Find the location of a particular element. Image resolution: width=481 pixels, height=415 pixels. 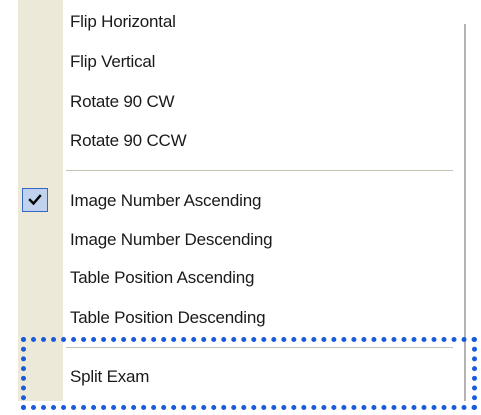

menu-item-rotate-90-ccw: Rotate 90 CCW is located at coordinates (235, 141).